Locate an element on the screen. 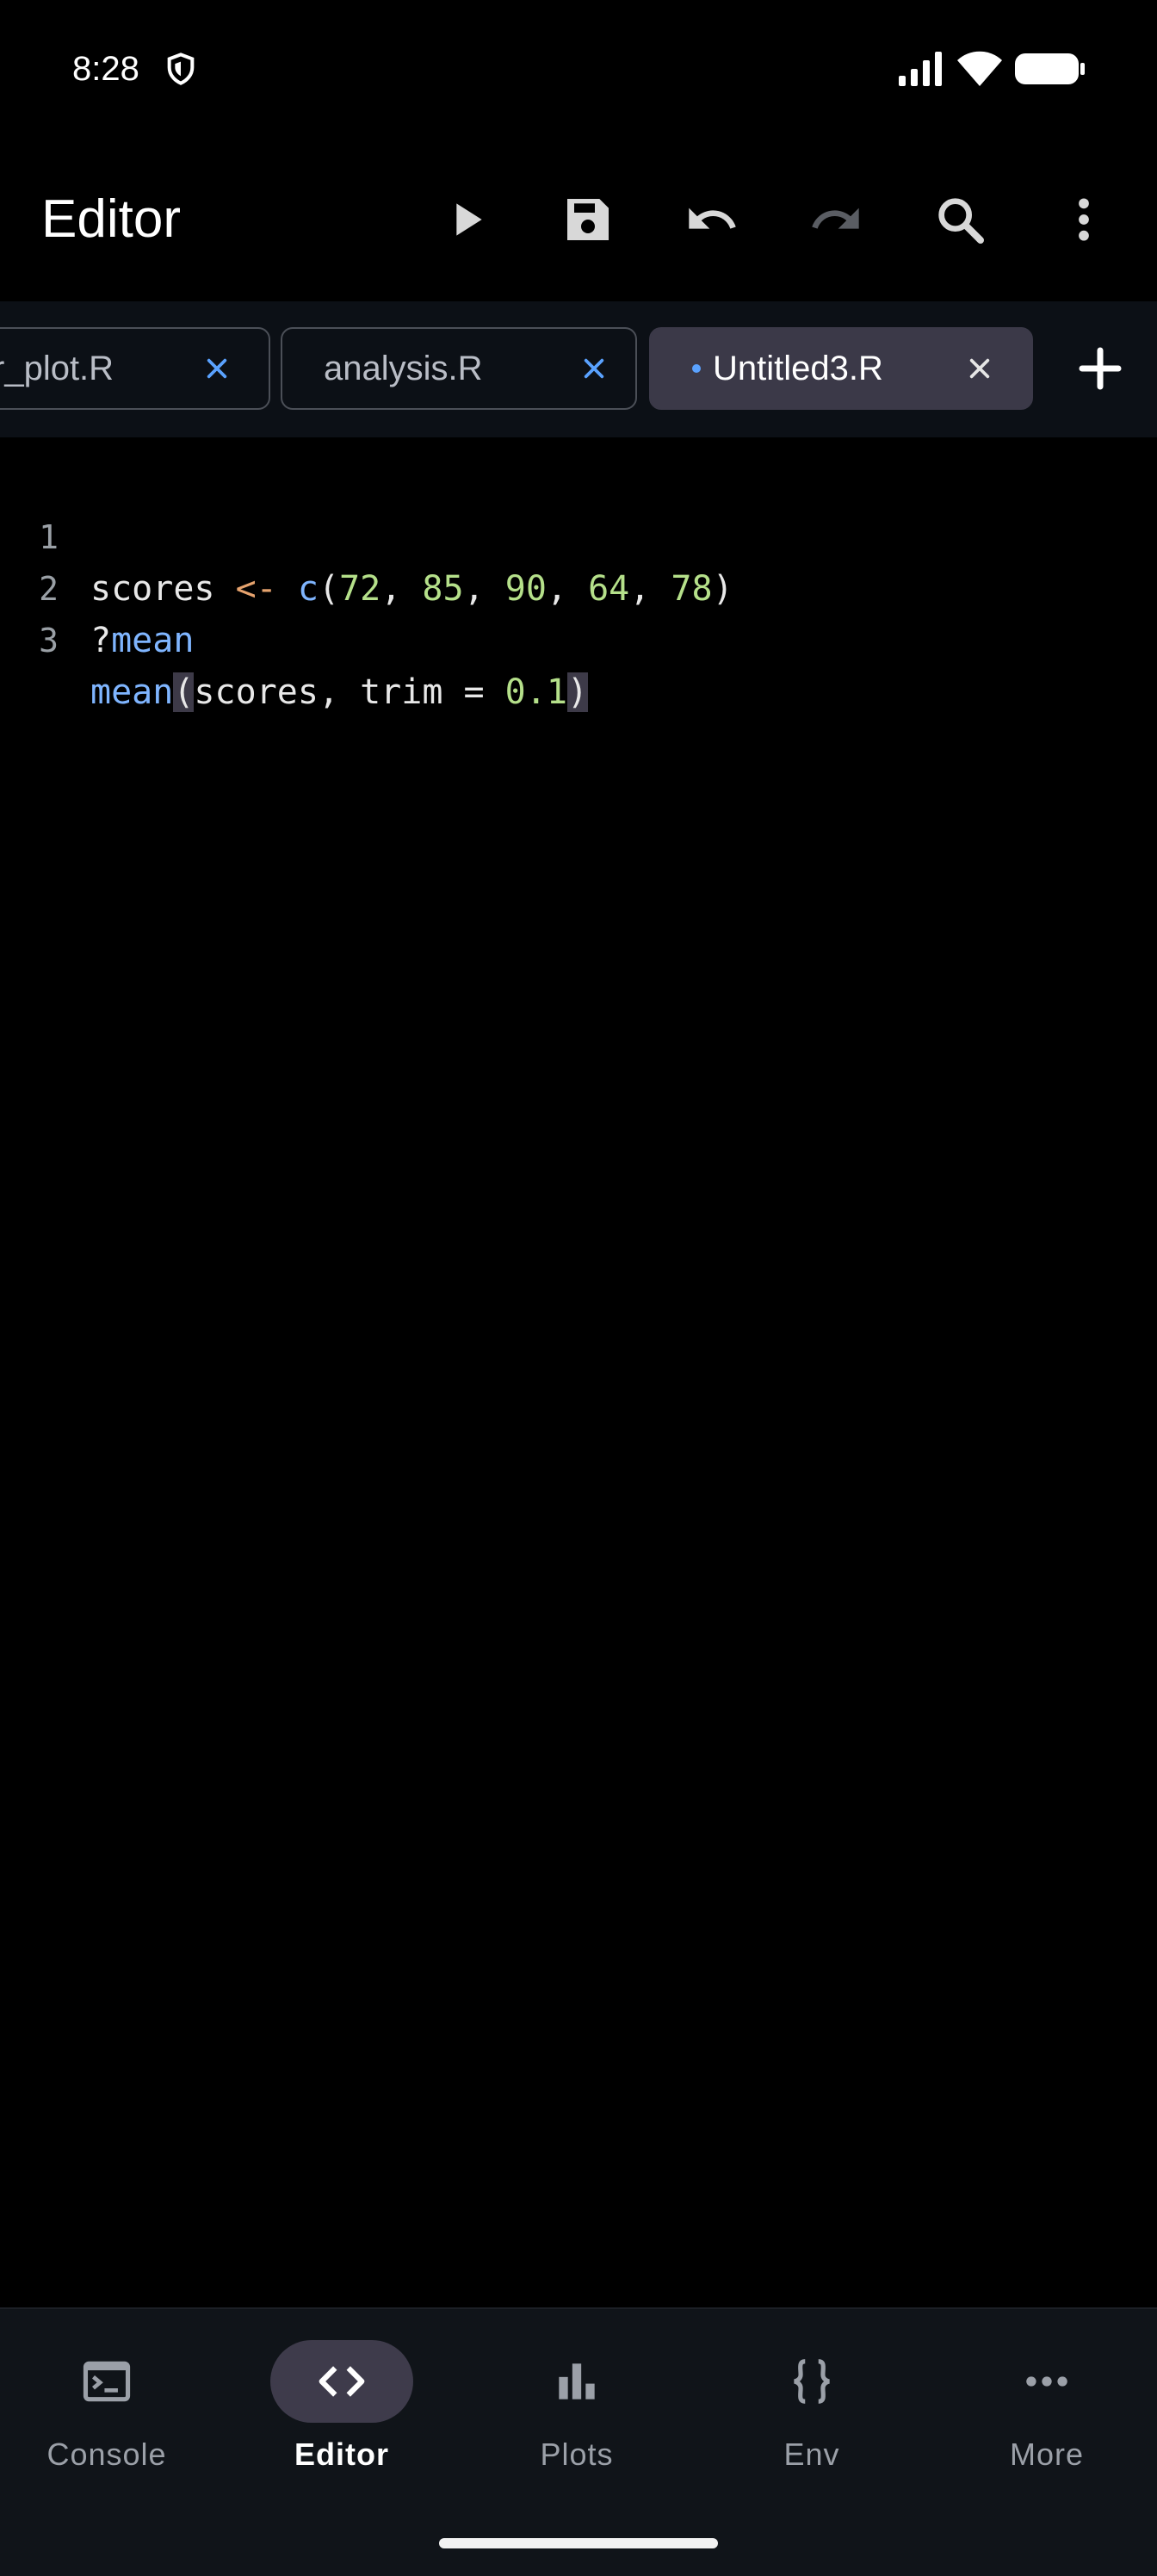  run-button is located at coordinates (466, 219).